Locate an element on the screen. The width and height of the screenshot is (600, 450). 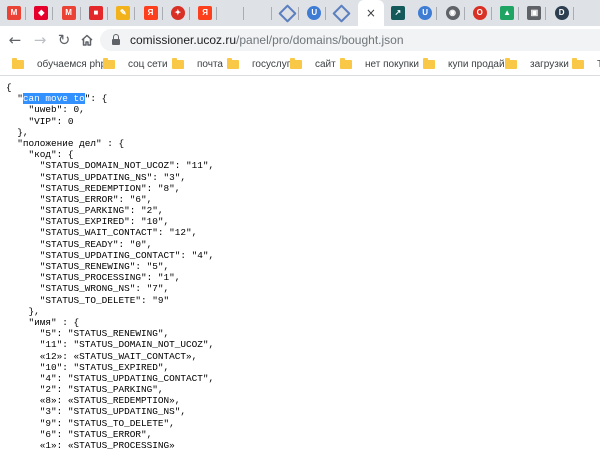
close-tab-icon: × is located at coordinates (371, 13).